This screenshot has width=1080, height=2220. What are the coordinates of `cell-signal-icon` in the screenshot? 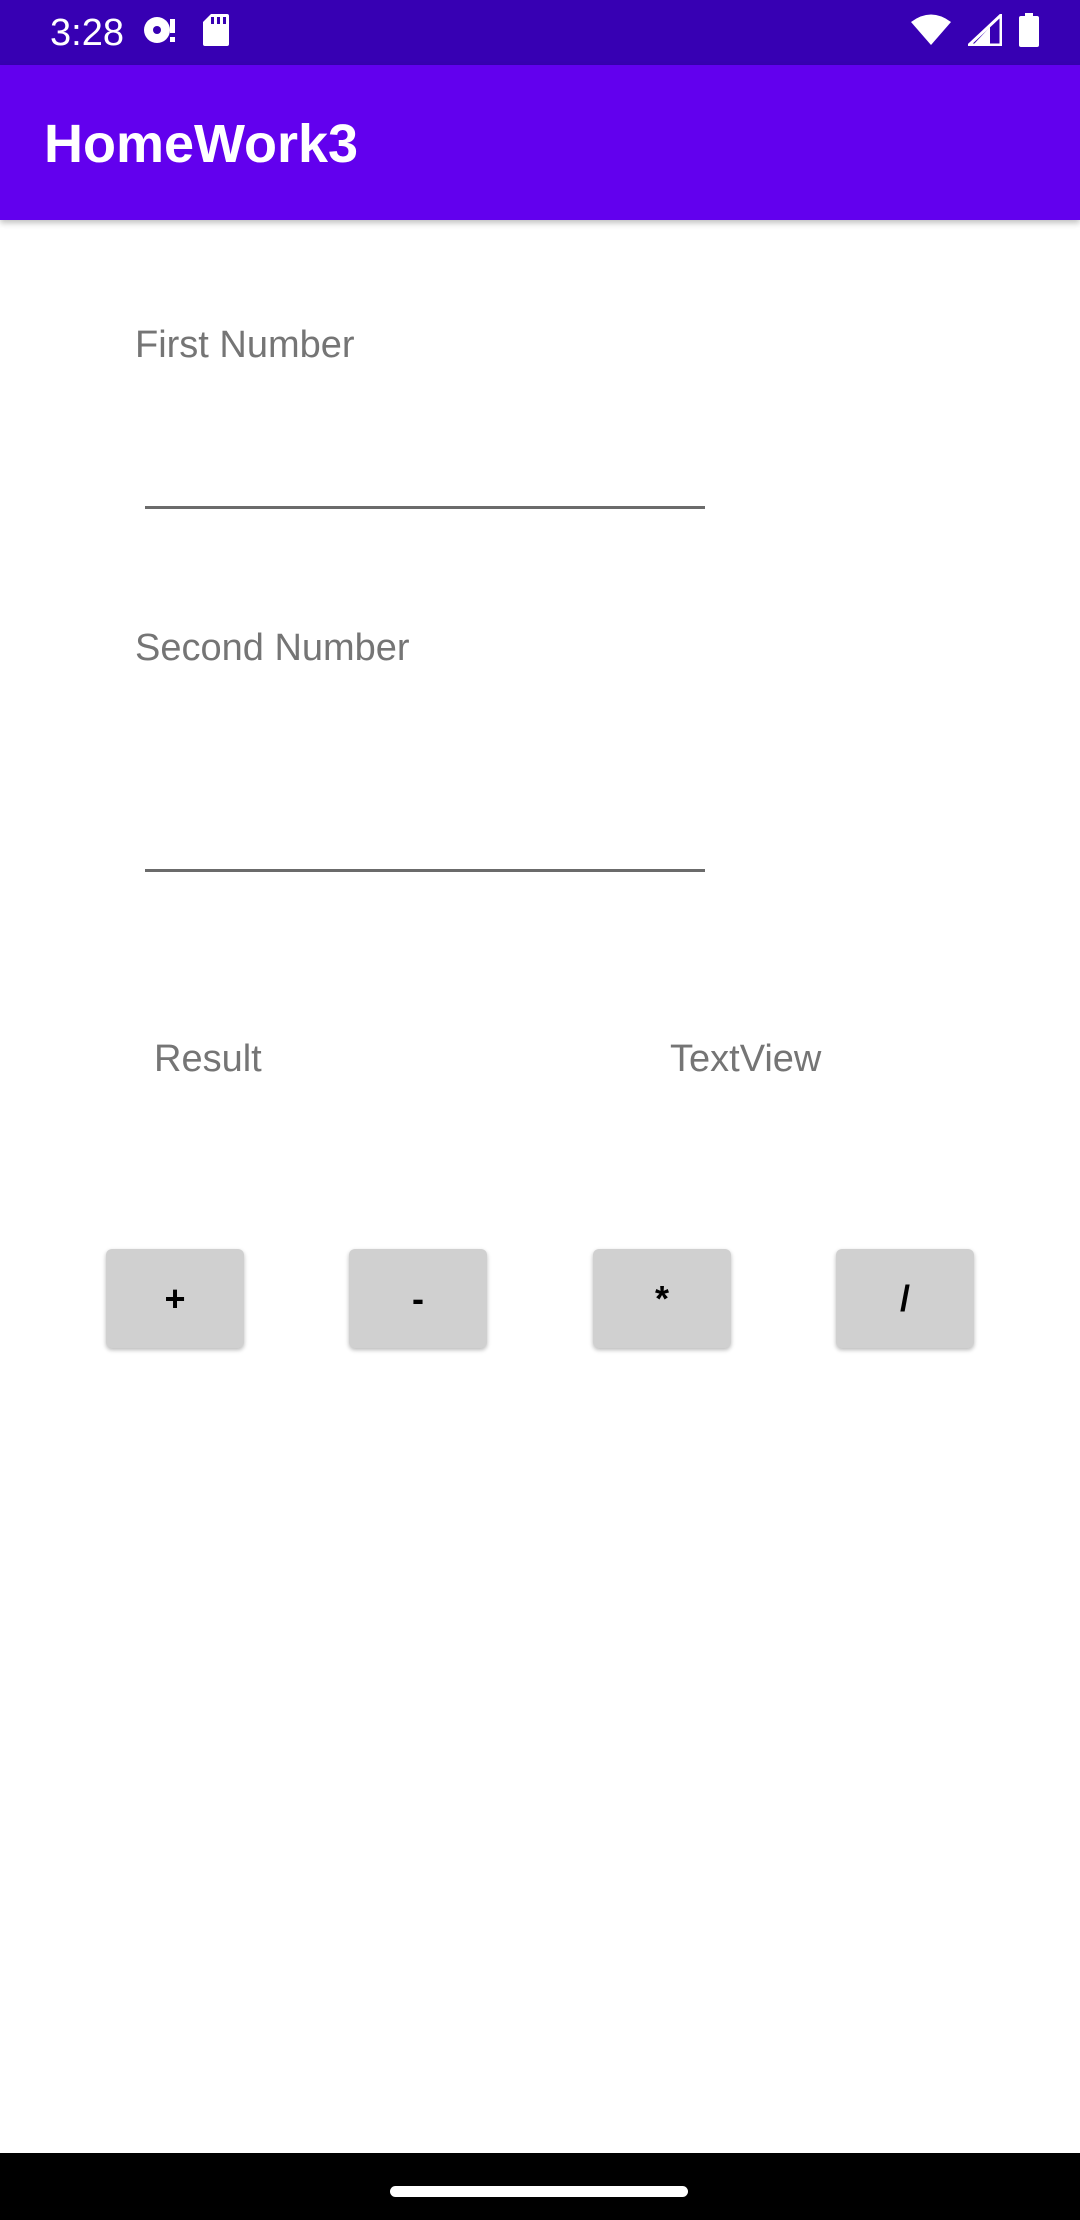 It's located at (984, 31).